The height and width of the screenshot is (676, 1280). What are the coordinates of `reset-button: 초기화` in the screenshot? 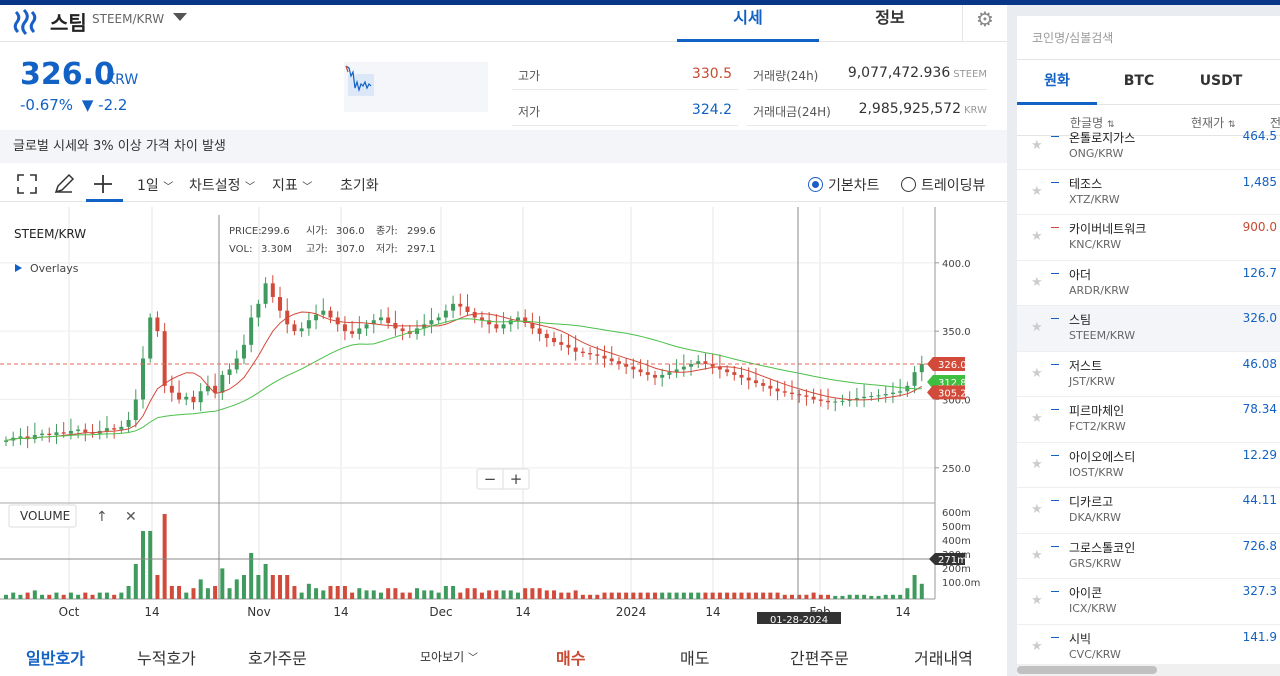 It's located at (359, 185).